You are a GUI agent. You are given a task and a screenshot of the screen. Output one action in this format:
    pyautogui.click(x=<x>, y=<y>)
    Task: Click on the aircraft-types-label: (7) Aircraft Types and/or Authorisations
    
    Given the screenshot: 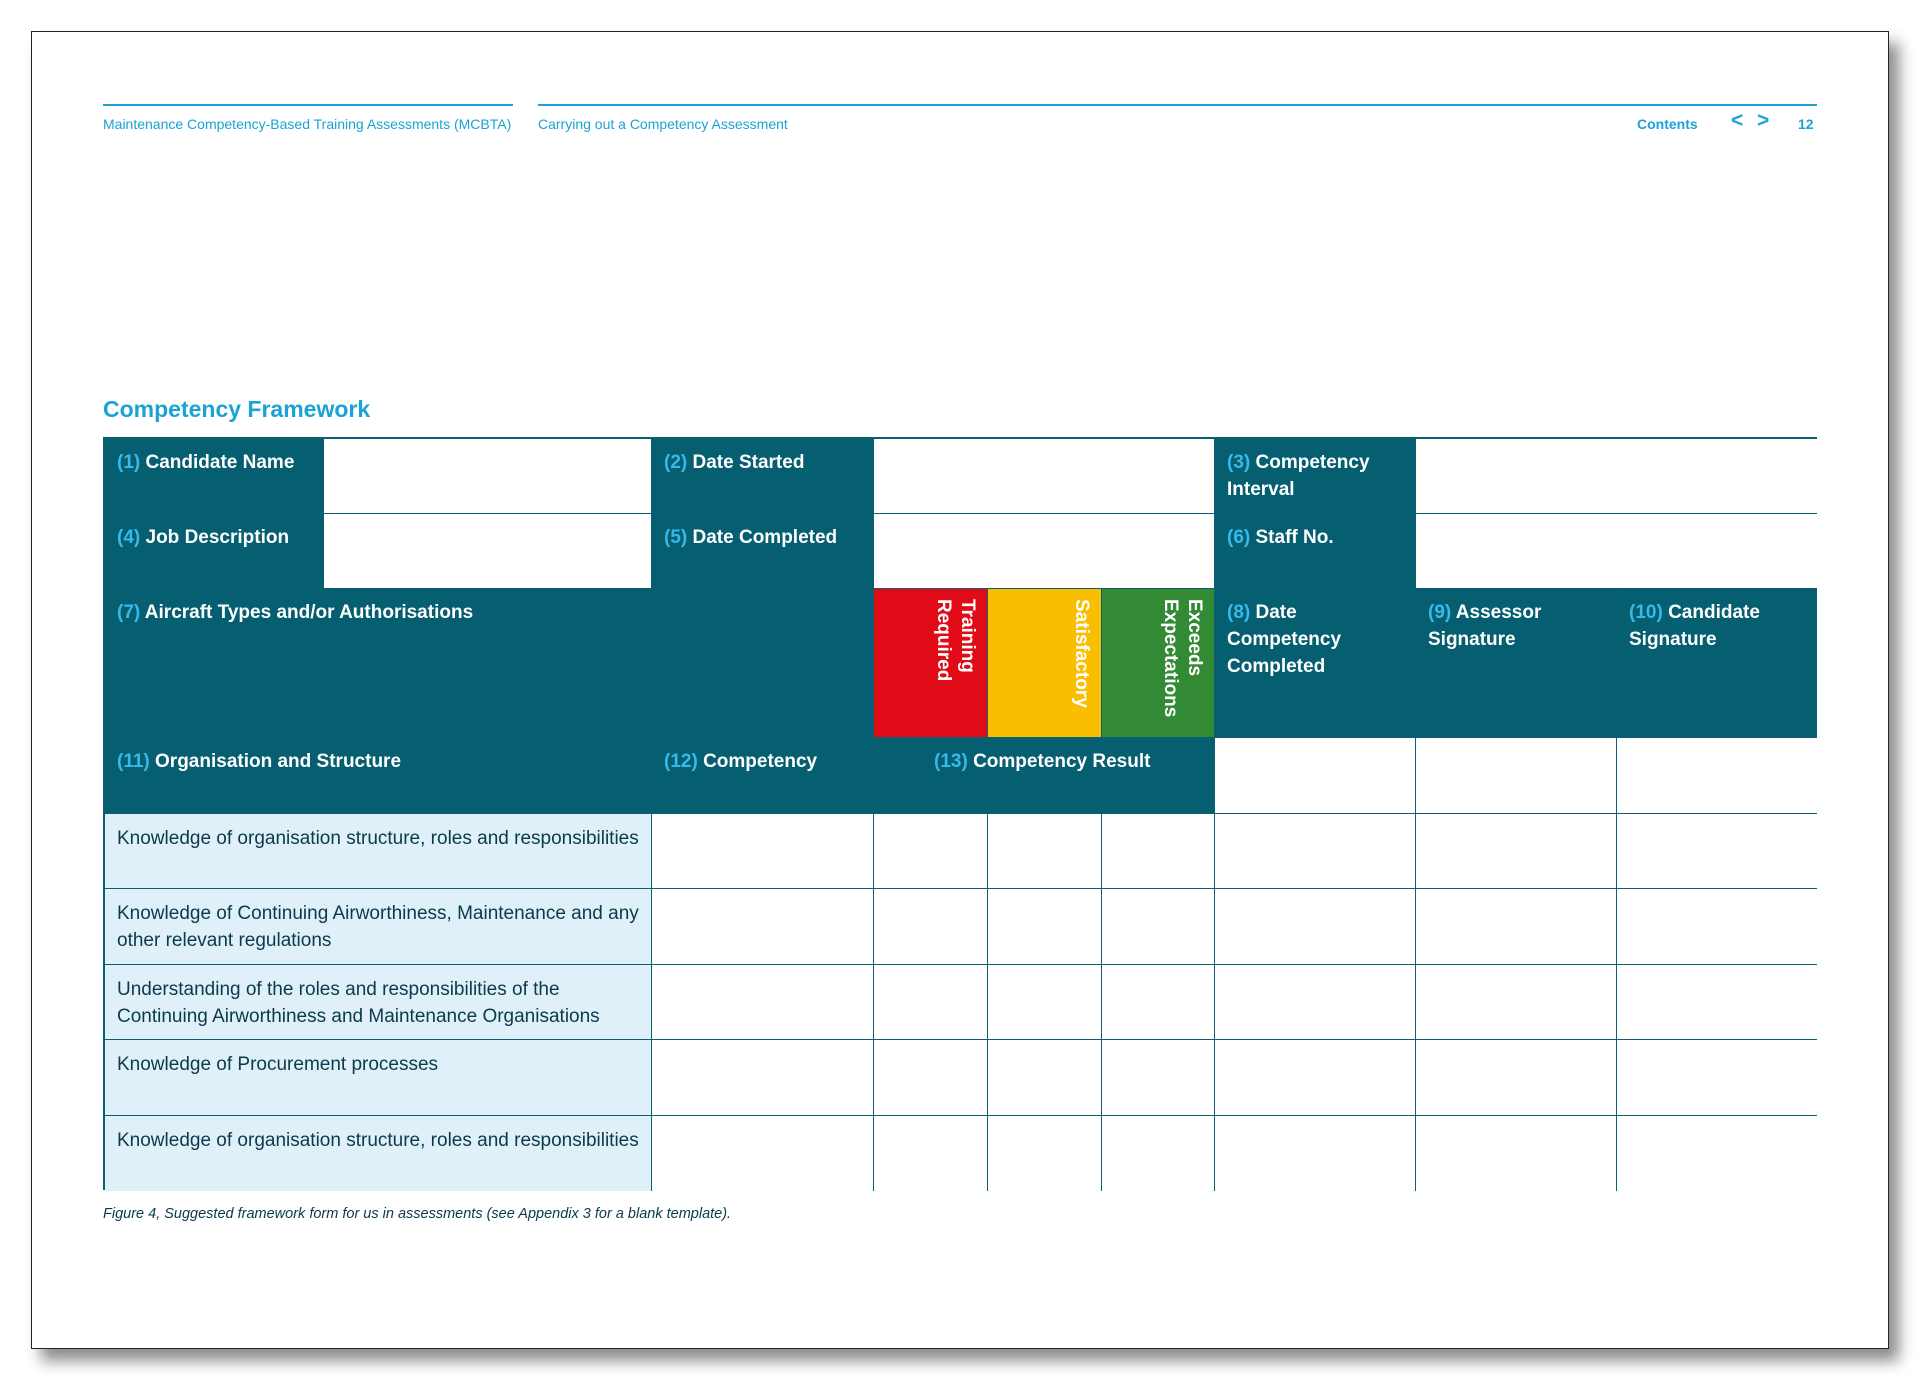 What is the action you would take?
    pyautogui.click(x=489, y=663)
    